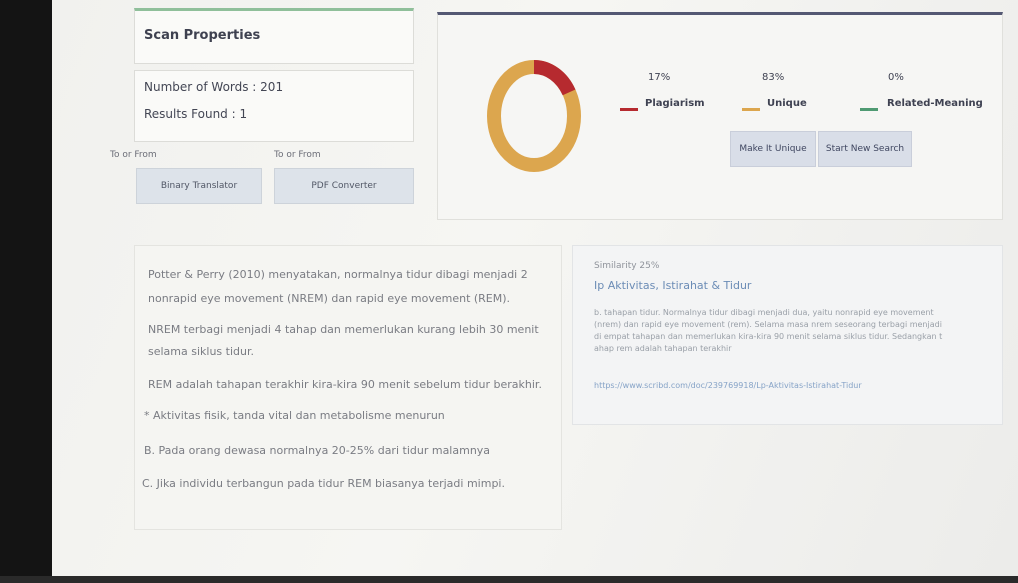 This screenshot has width=1018, height=583. Describe the element at coordinates (202, 35) in the screenshot. I see `scan-properties-title: Scan Properties` at that location.